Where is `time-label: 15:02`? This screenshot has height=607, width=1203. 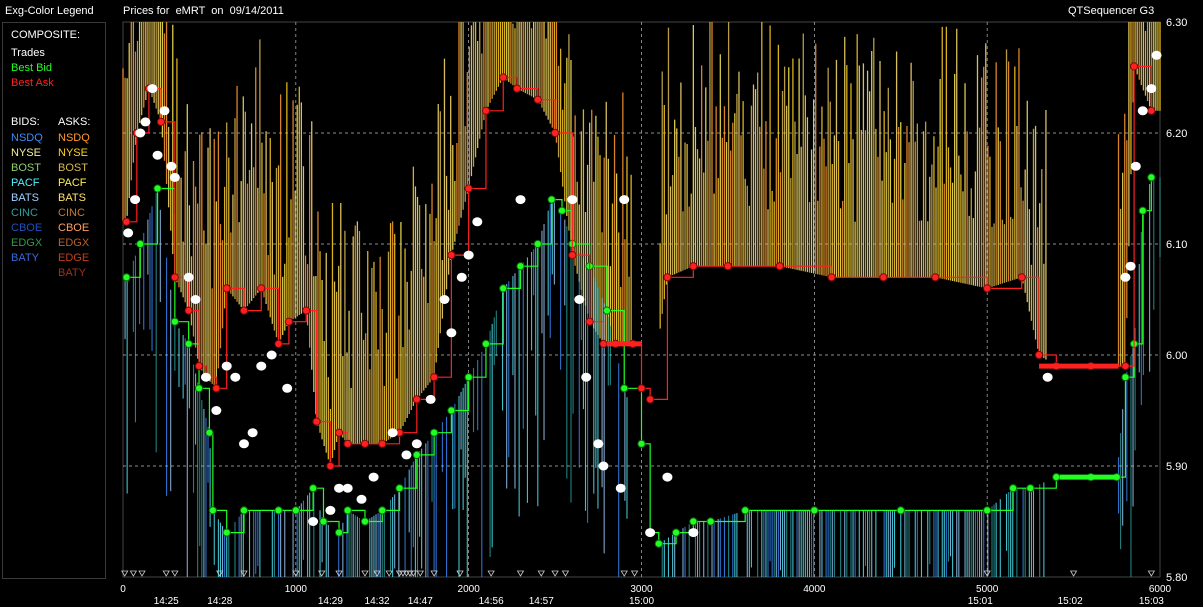 time-label: 15:02 is located at coordinates (1070, 601).